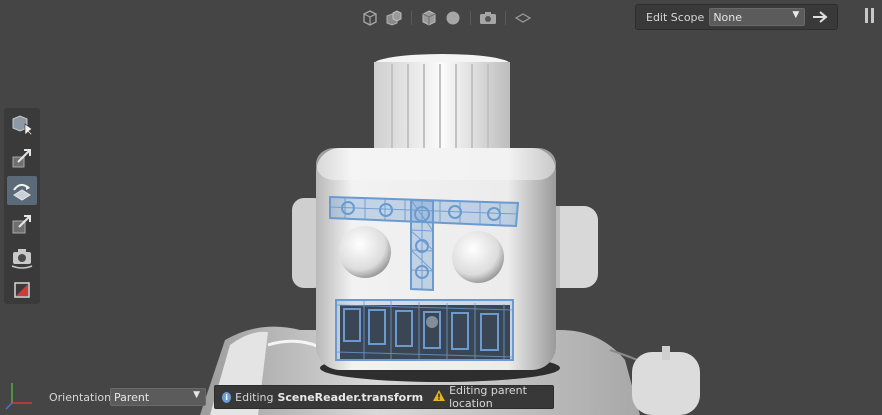 This screenshot has width=882, height=415. What do you see at coordinates (728, 17) in the screenshot?
I see `edit-scope-value: None` at bounding box center [728, 17].